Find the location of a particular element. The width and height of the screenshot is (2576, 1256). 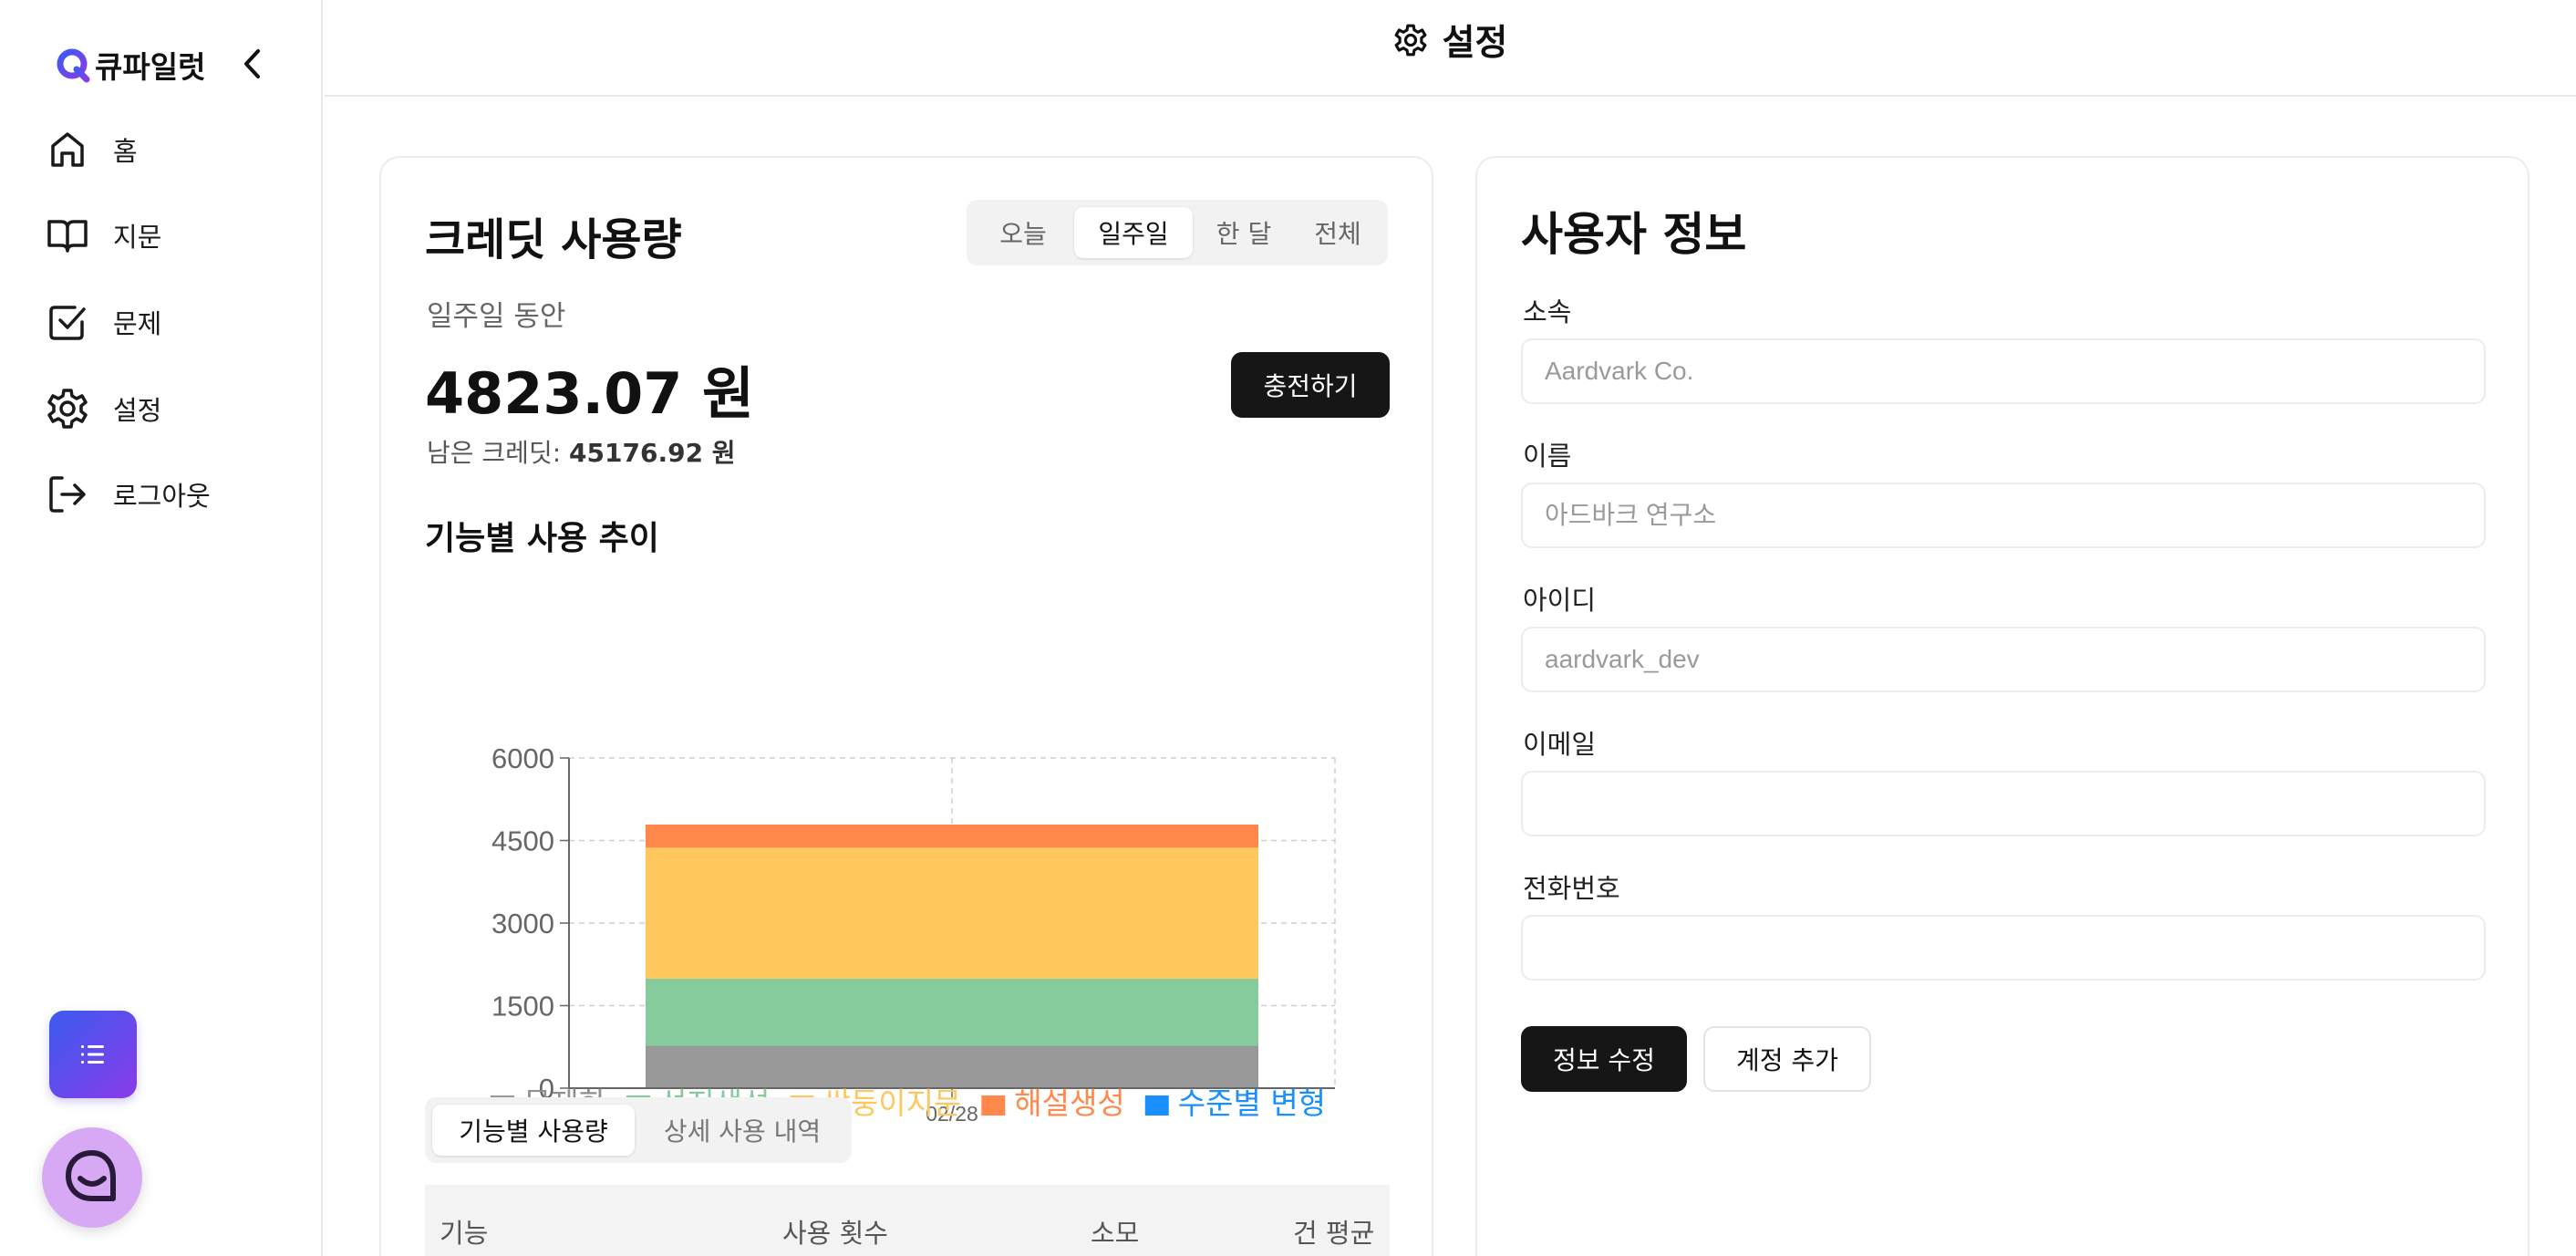

tab-all: 전체 is located at coordinates (1338, 232).